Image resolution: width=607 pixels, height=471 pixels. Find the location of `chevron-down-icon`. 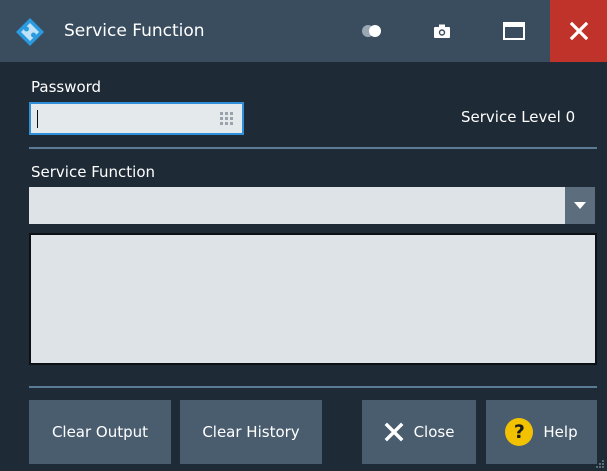

chevron-down-icon is located at coordinates (580, 205).